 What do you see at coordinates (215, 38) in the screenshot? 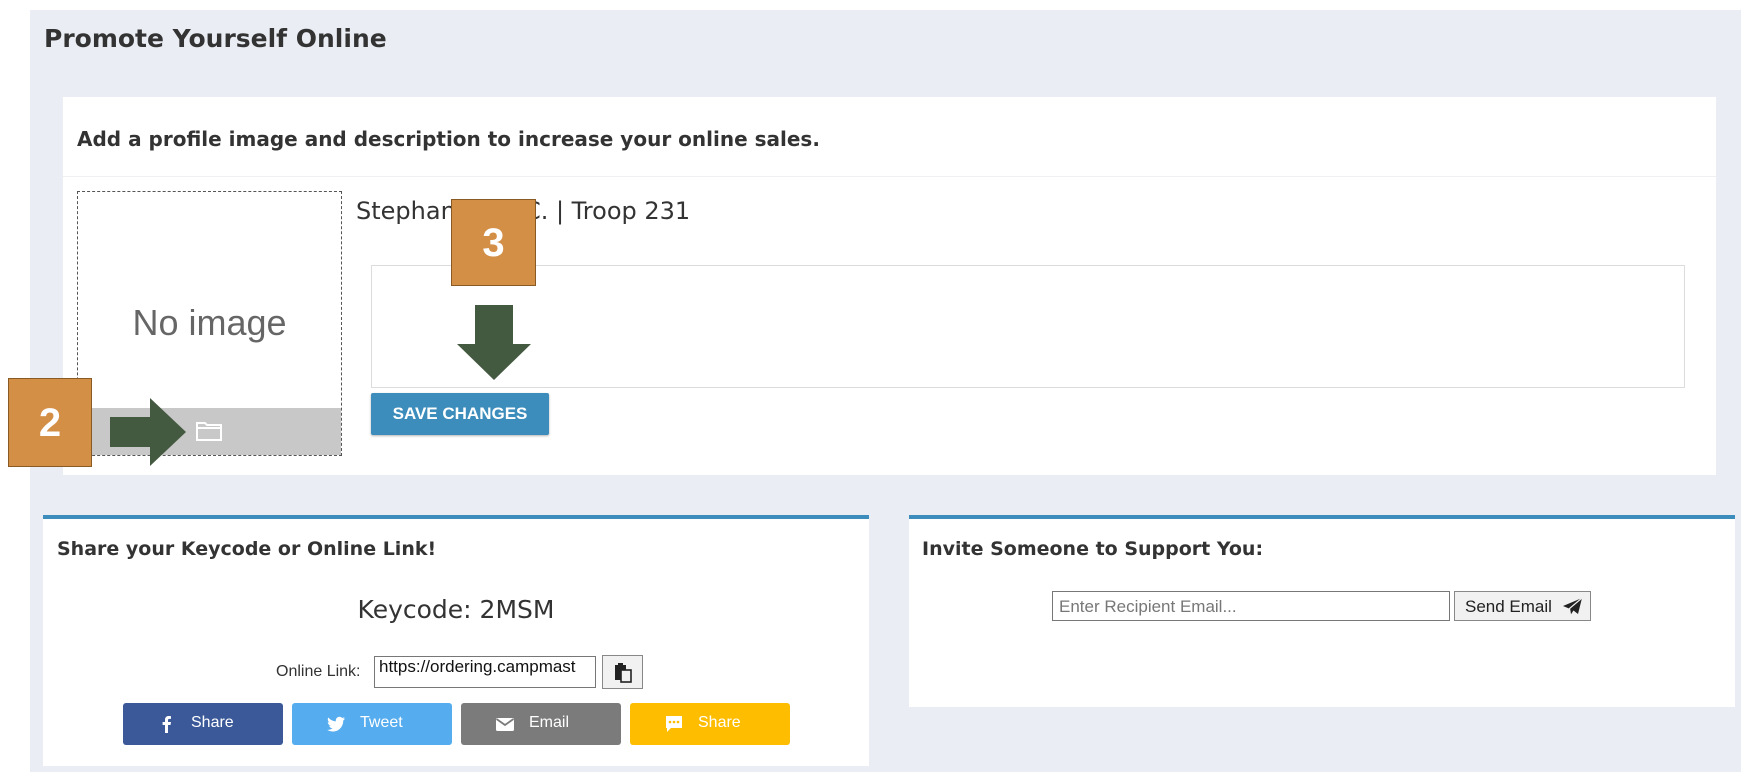
I see `page-title: Promote Yourself Online` at bounding box center [215, 38].